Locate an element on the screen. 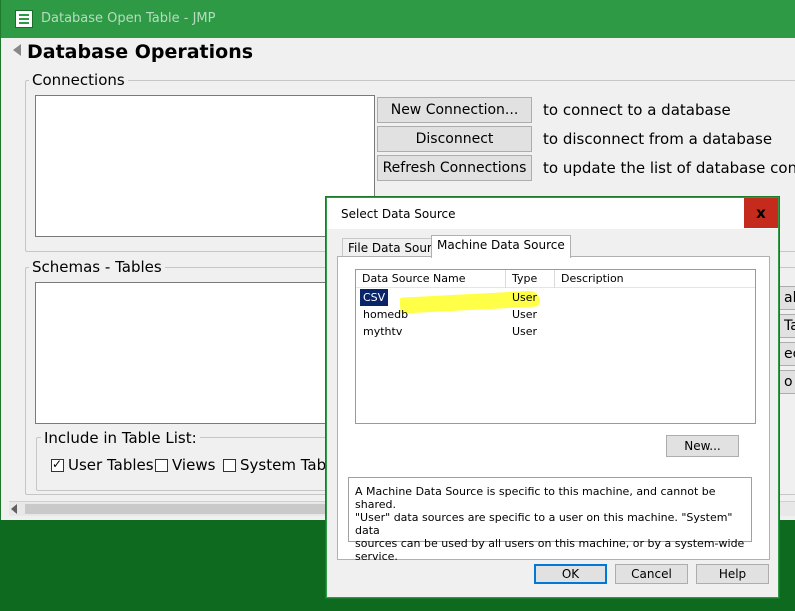 The image size is (795, 611). include-table-list-label: Include in Table List: is located at coordinates (120, 438).